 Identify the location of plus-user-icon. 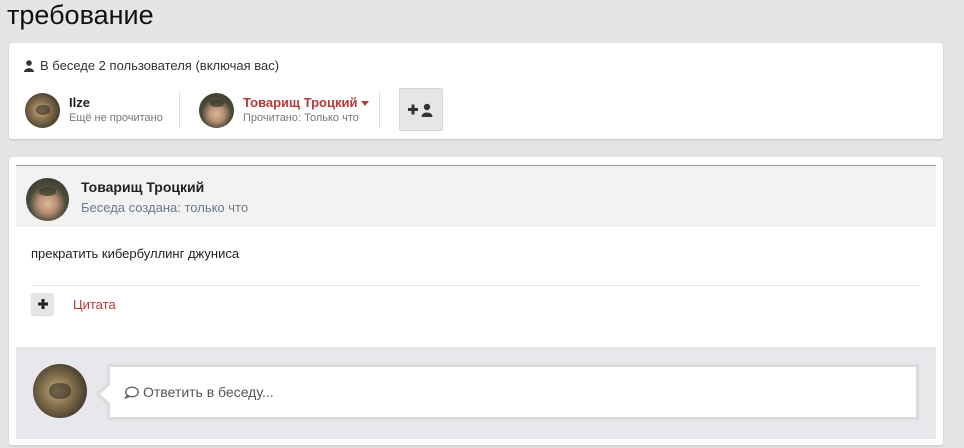
(420, 110).